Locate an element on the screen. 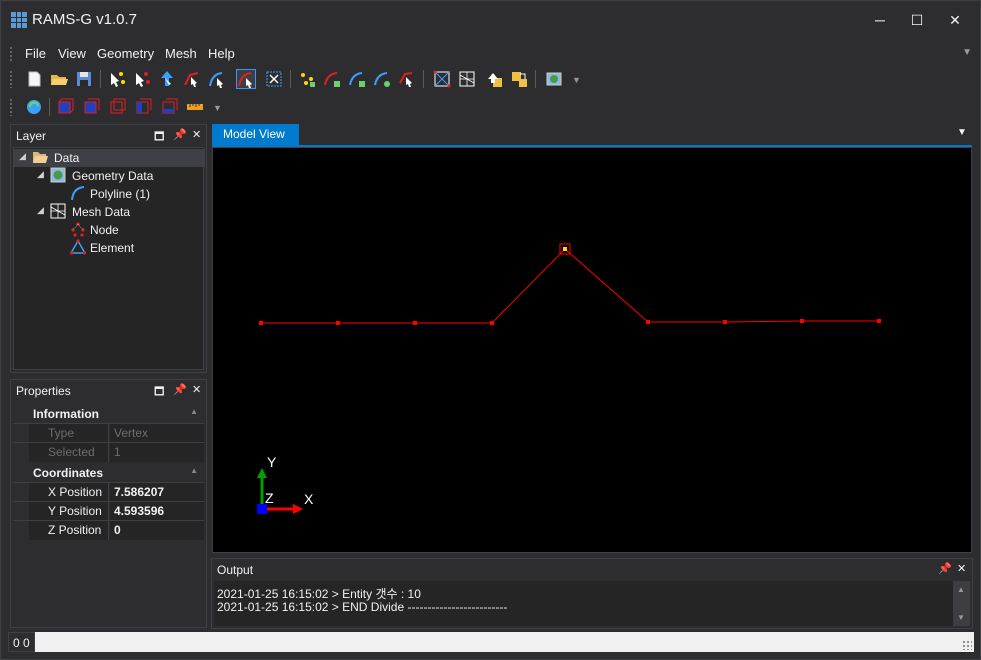 The image size is (981, 660). new-file-icon is located at coordinates (34, 79).